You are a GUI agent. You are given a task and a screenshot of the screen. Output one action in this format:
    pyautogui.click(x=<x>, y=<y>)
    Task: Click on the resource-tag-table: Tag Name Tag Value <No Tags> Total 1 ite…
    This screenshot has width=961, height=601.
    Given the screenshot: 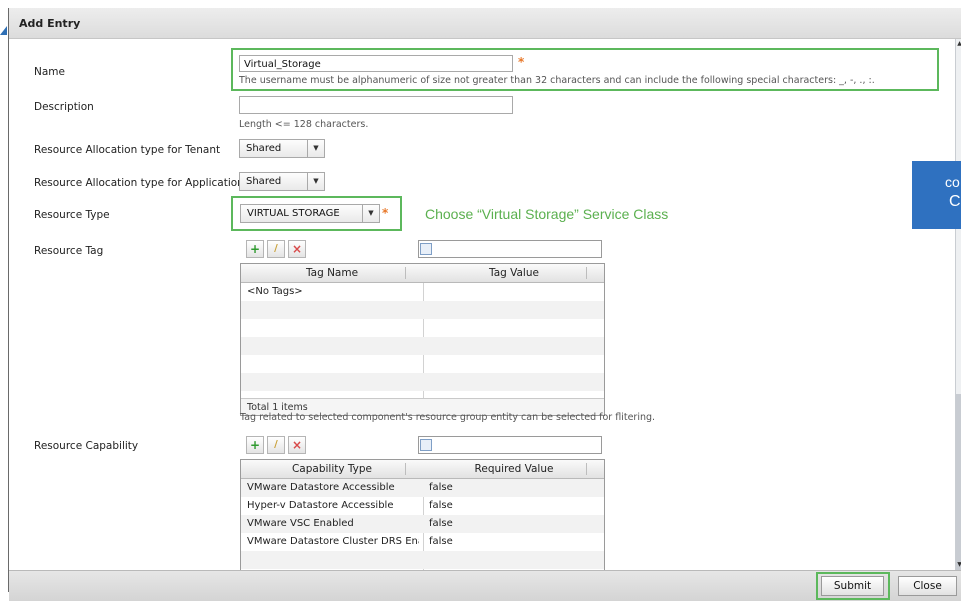 What is the action you would take?
    pyautogui.click(x=422, y=339)
    